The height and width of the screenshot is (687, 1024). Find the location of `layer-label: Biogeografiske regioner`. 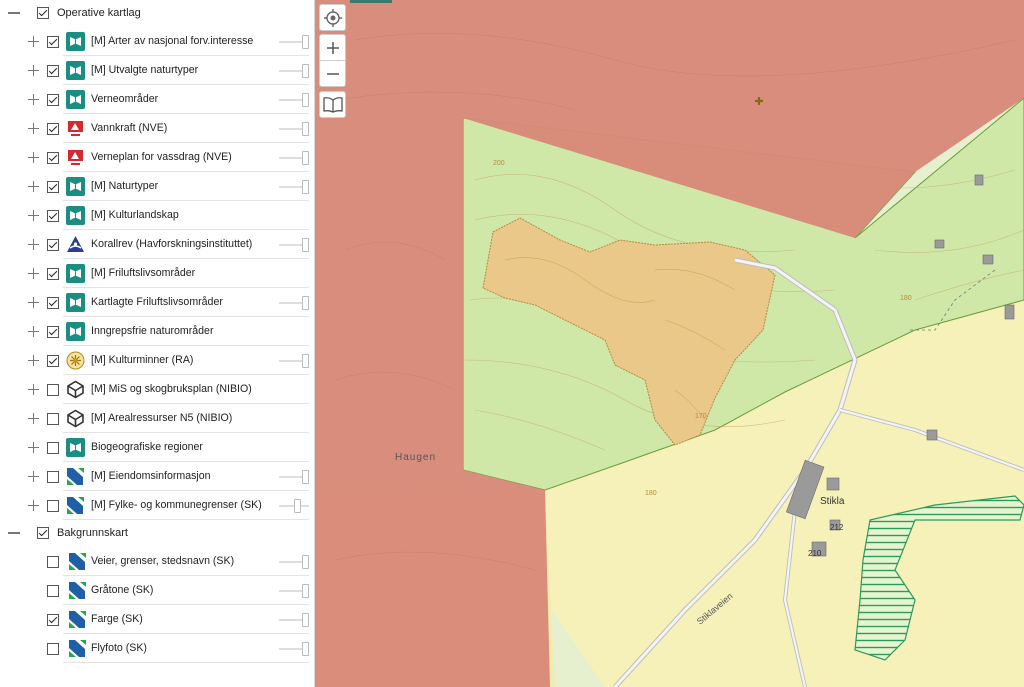

layer-label: Biogeografiske regioner is located at coordinates (147, 447).